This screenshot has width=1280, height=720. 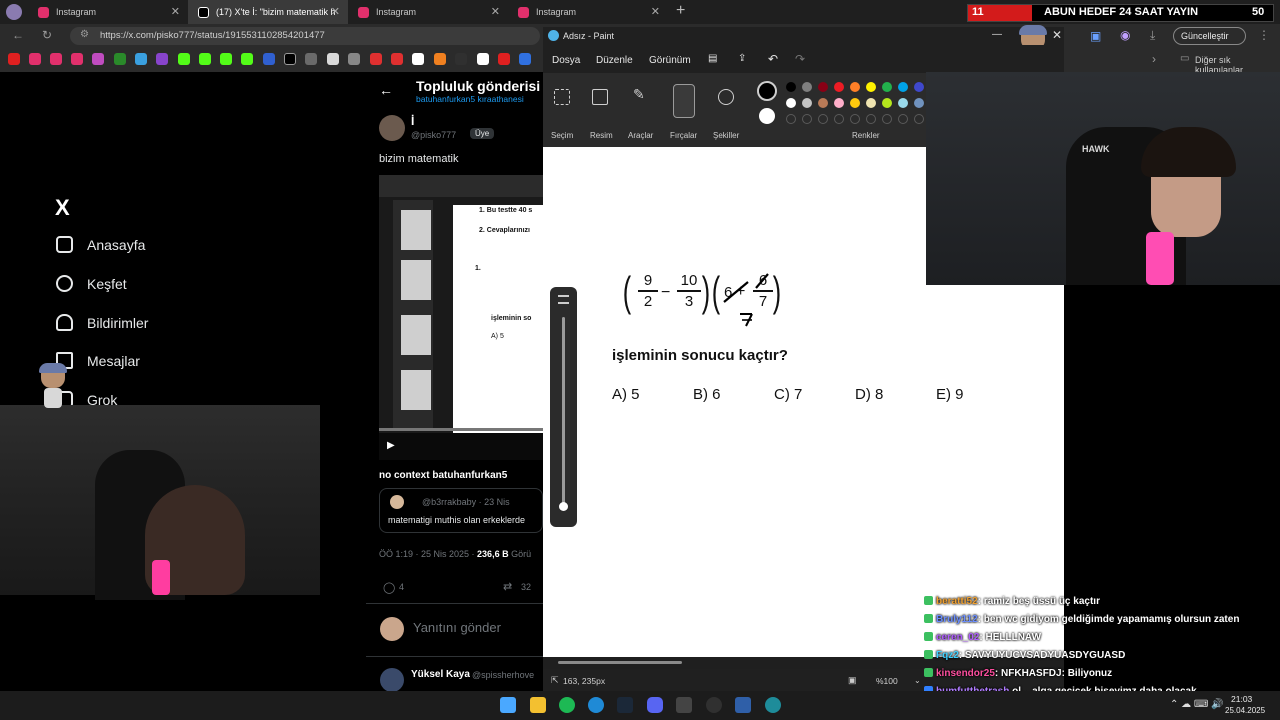 What do you see at coordinates (84, 34) in the screenshot?
I see `site-info-icon: ⚙` at bounding box center [84, 34].